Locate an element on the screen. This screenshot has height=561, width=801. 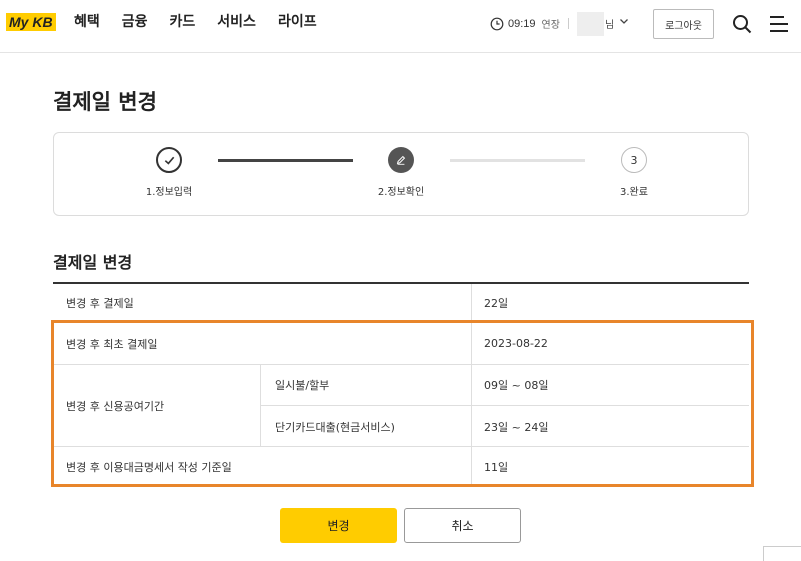
logout-button: 로그아웃 is located at coordinates (683, 24).